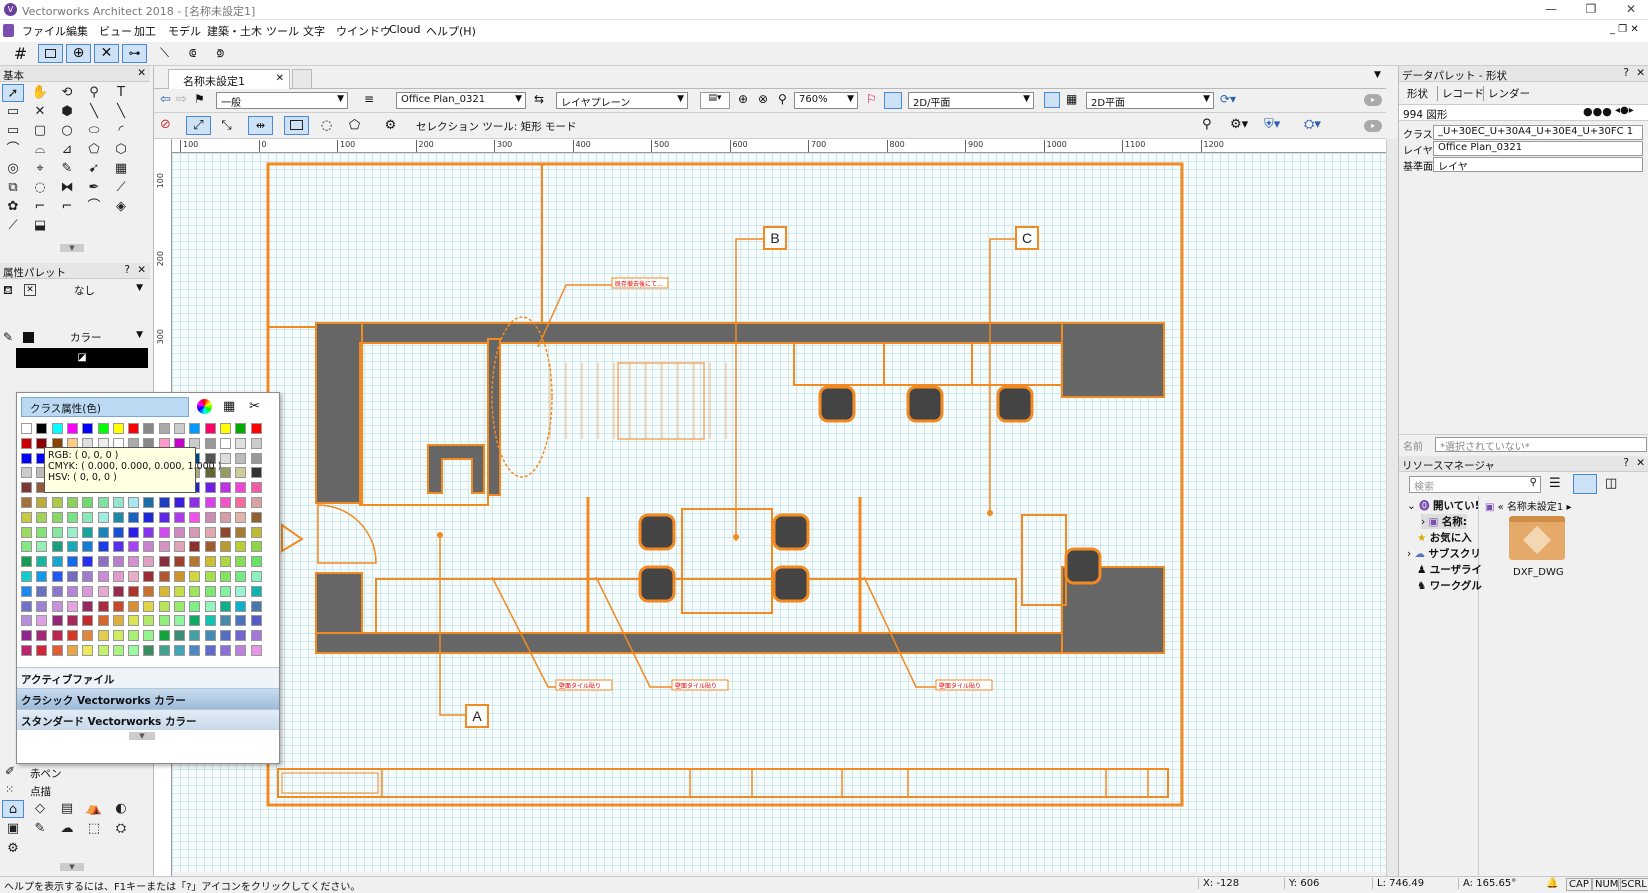  I want to click on class-select: 一般 ▼, so click(282, 100).